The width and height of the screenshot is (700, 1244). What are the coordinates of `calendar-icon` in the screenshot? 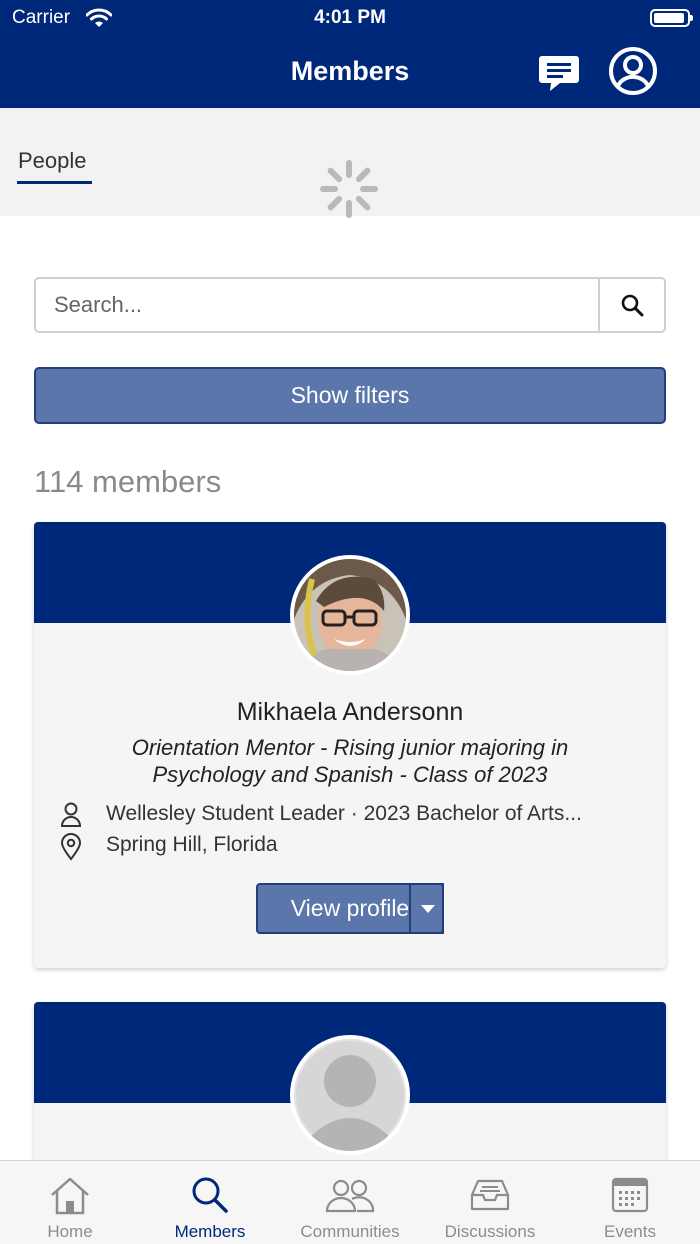 It's located at (630, 1195).